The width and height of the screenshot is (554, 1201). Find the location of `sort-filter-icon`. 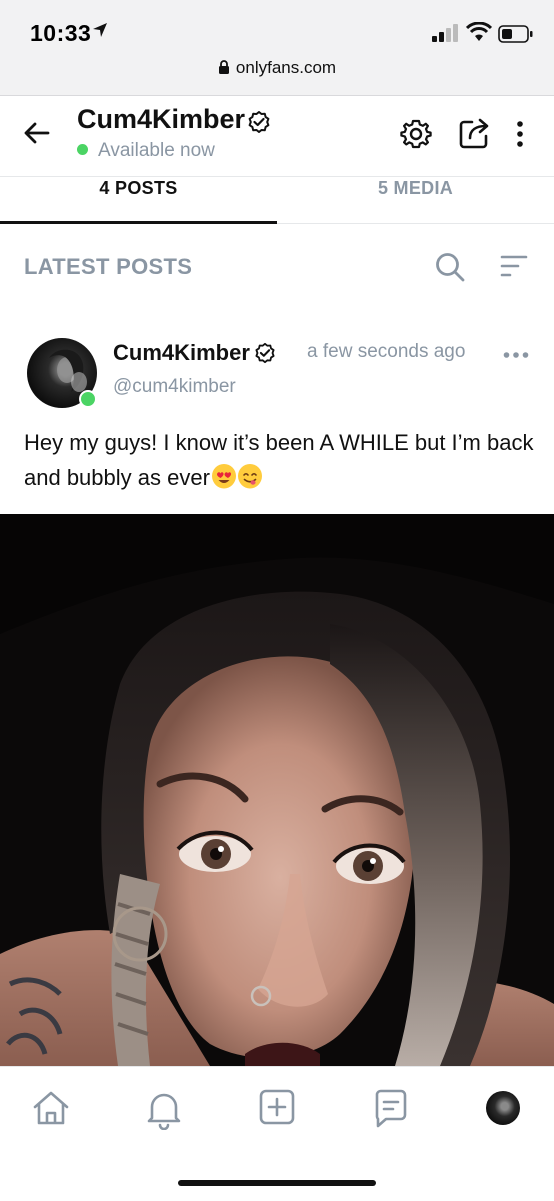

sort-filter-icon is located at coordinates (514, 266).